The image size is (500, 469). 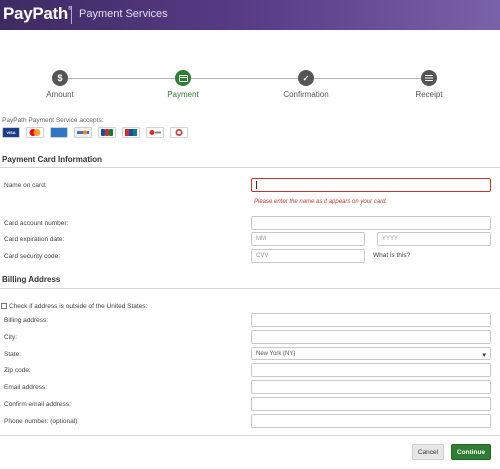 I want to click on unionpay-logo, so click(x=131, y=132).